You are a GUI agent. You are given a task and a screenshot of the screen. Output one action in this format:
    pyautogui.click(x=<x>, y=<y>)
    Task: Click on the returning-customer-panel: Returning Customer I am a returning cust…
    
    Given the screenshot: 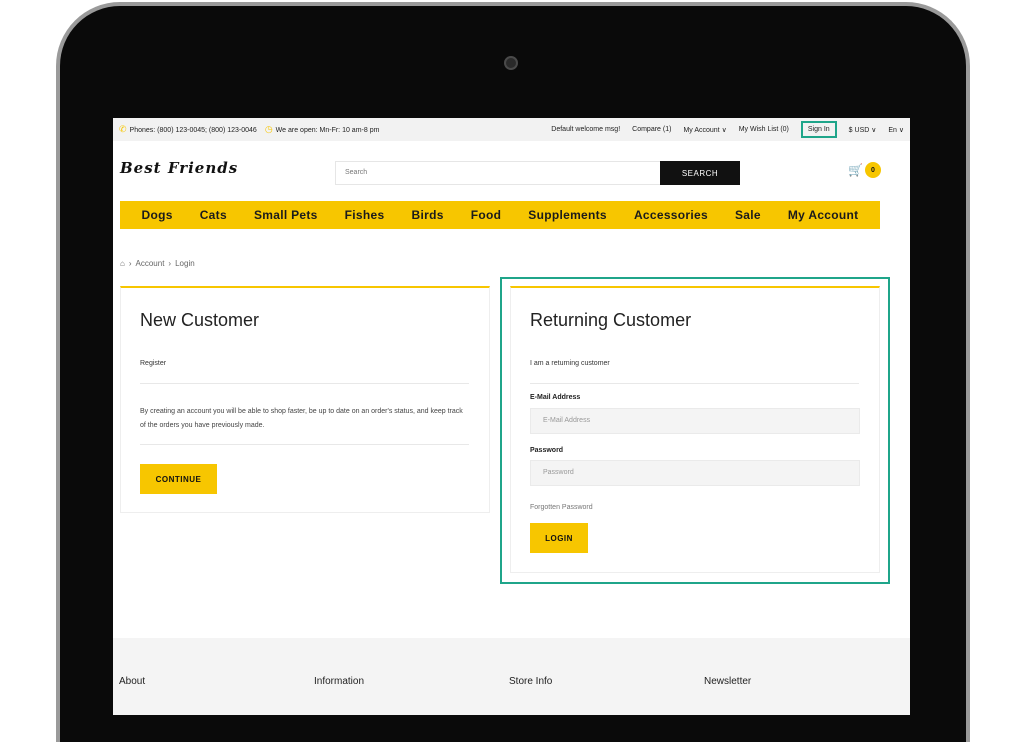 What is the action you would take?
    pyautogui.click(x=695, y=429)
    